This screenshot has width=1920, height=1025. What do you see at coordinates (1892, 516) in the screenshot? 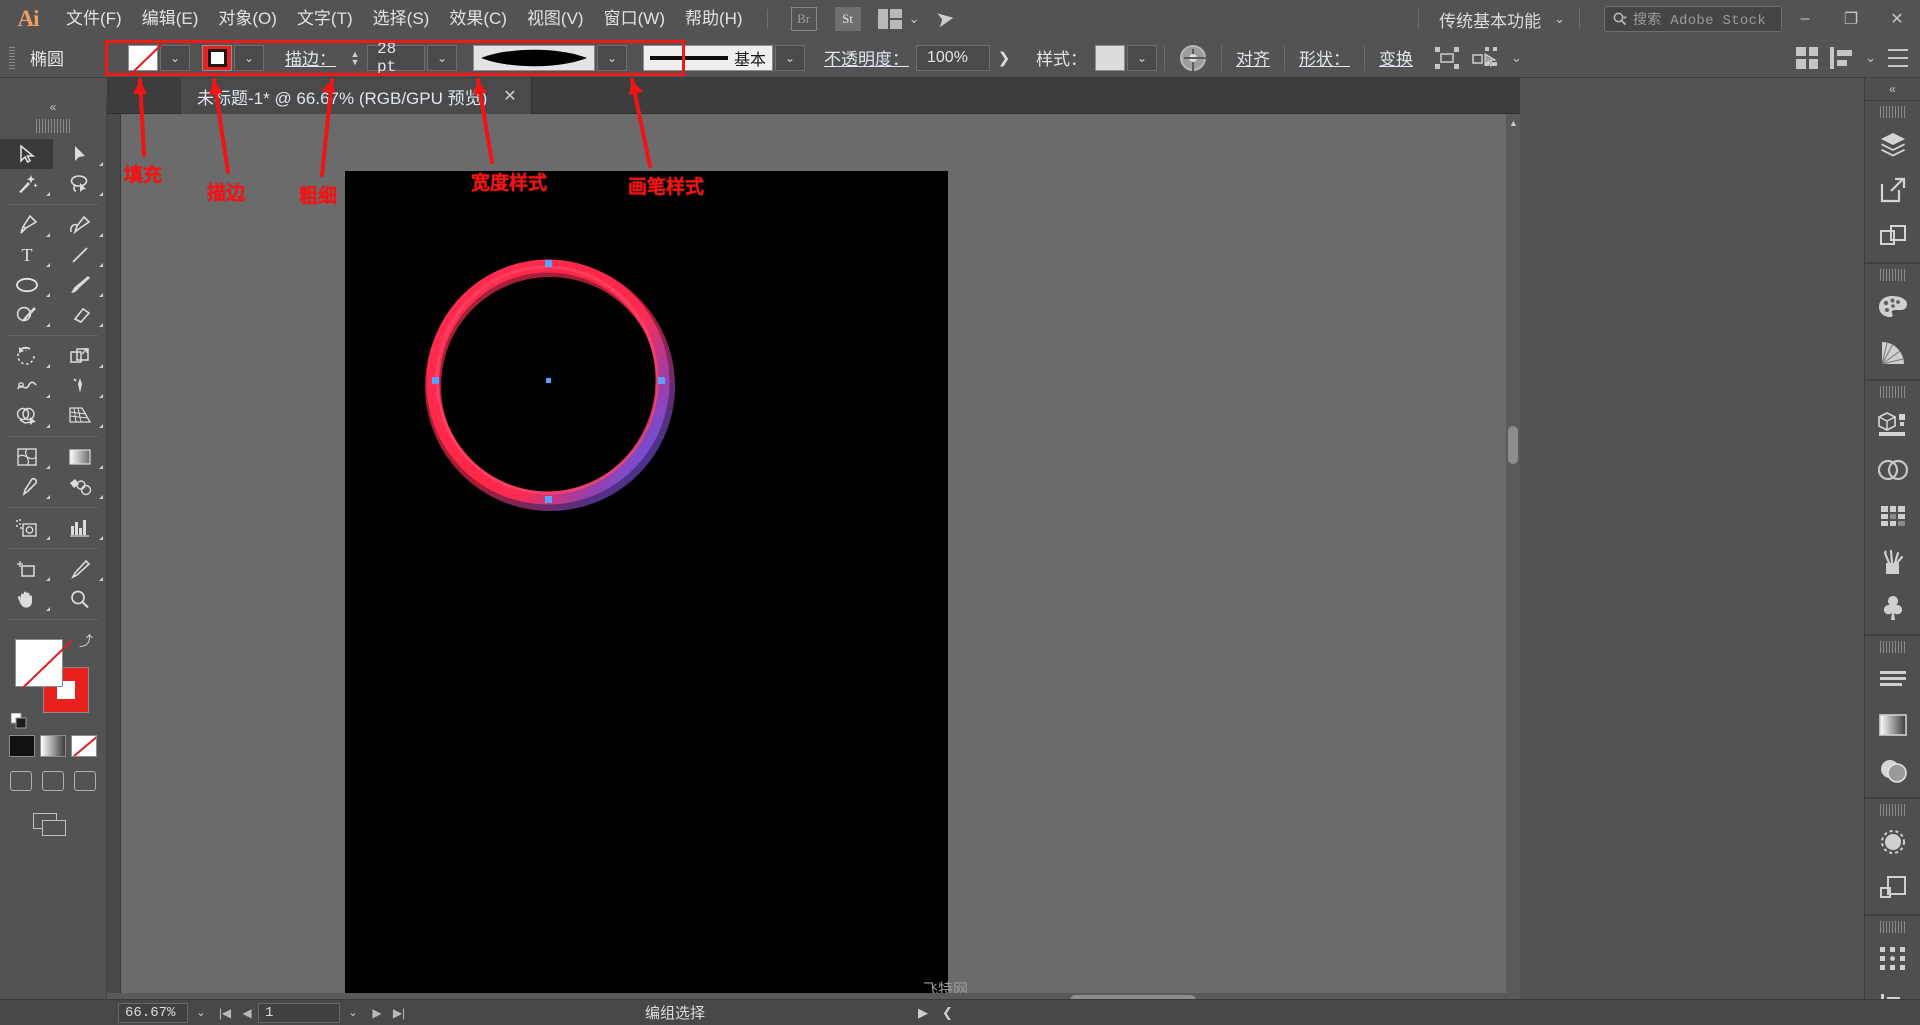
I see `swatches-icon` at bounding box center [1892, 516].